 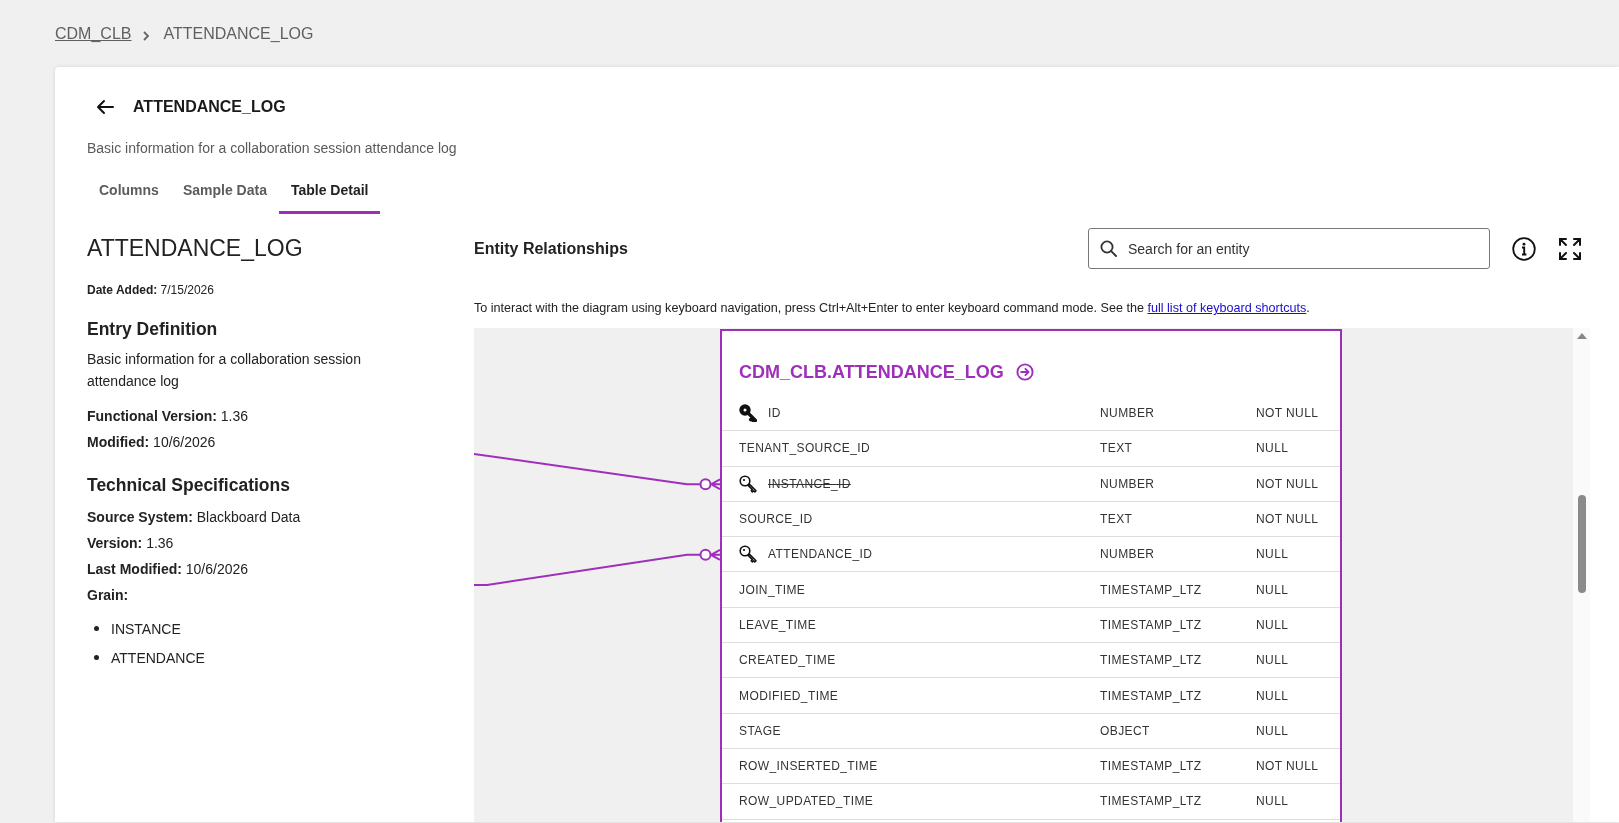 I want to click on column-name: ID, so click(x=774, y=413).